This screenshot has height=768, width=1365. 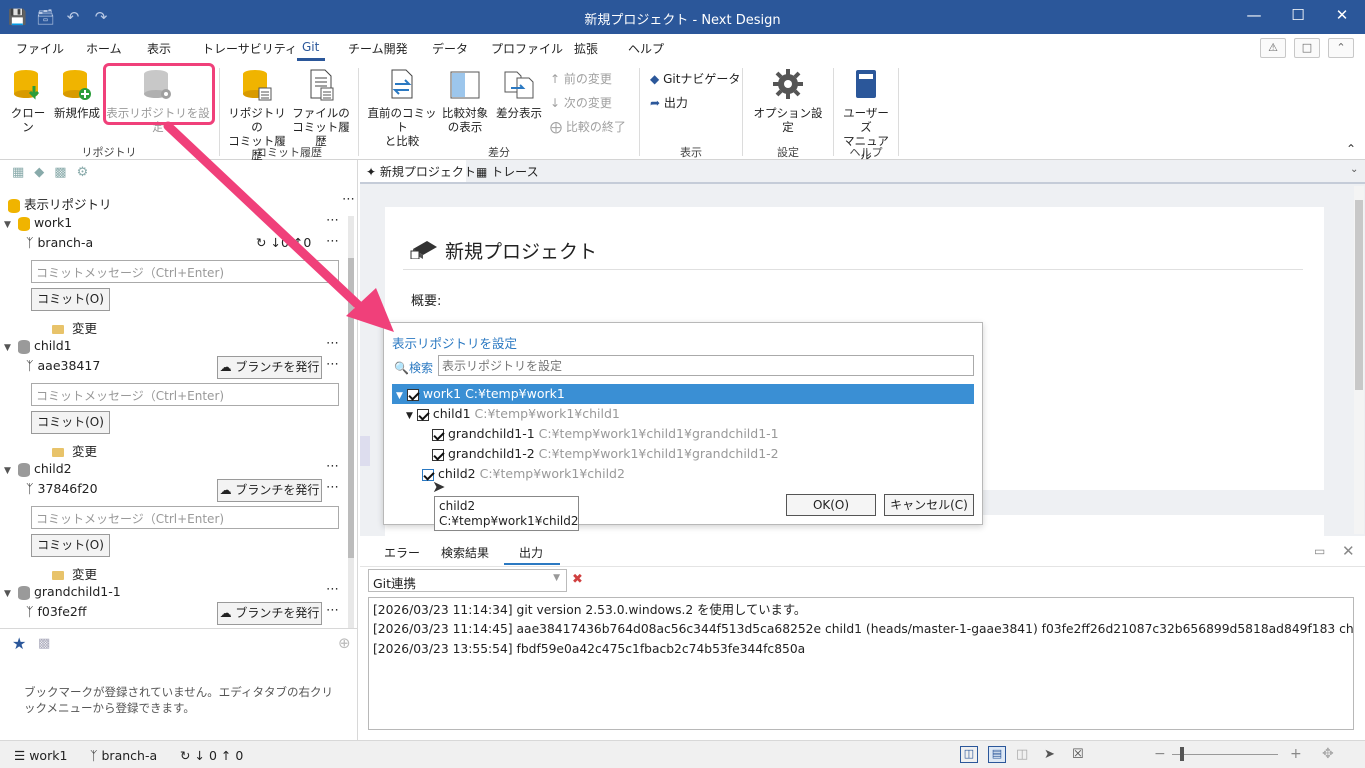 I want to click on layout-left-icon: ◫, so click(x=969, y=754).